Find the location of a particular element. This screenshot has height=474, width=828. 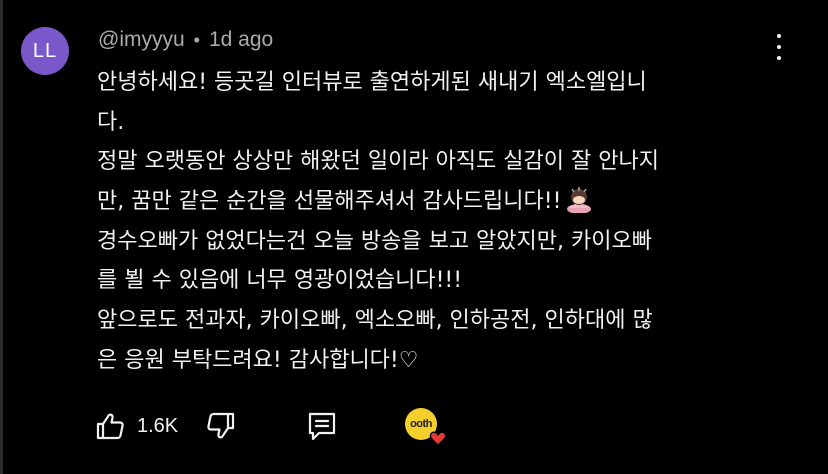

creator-heart: ooth is located at coordinates (426, 426).